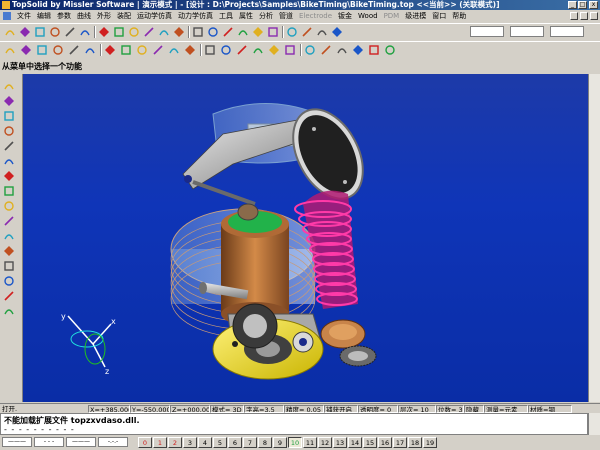  I want to click on menu-item: 曲线, so click(84, 16).